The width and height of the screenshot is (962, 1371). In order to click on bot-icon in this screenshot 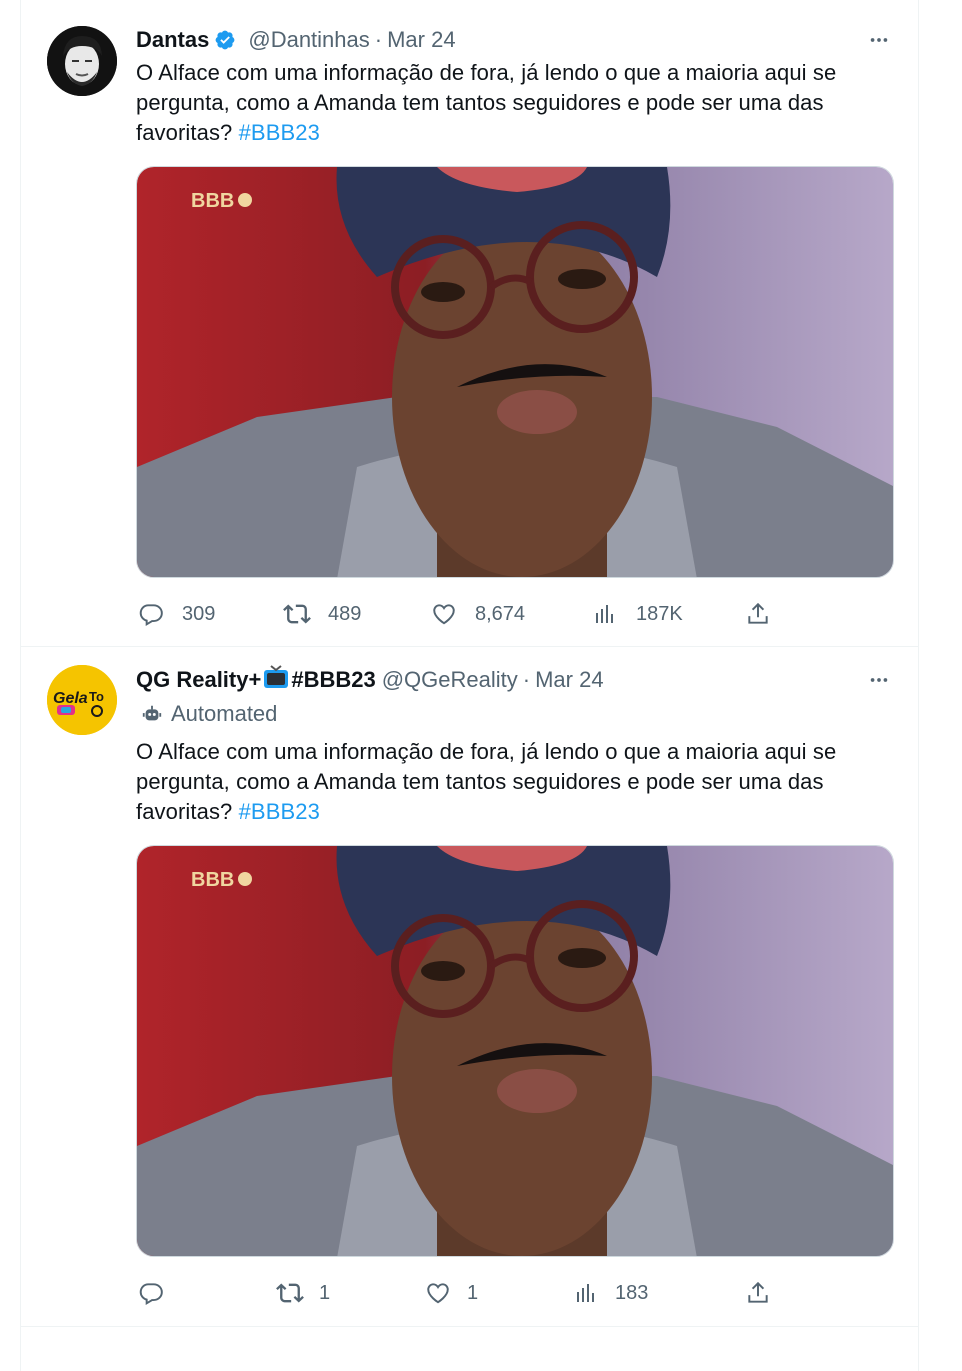, I will do `click(152, 714)`.